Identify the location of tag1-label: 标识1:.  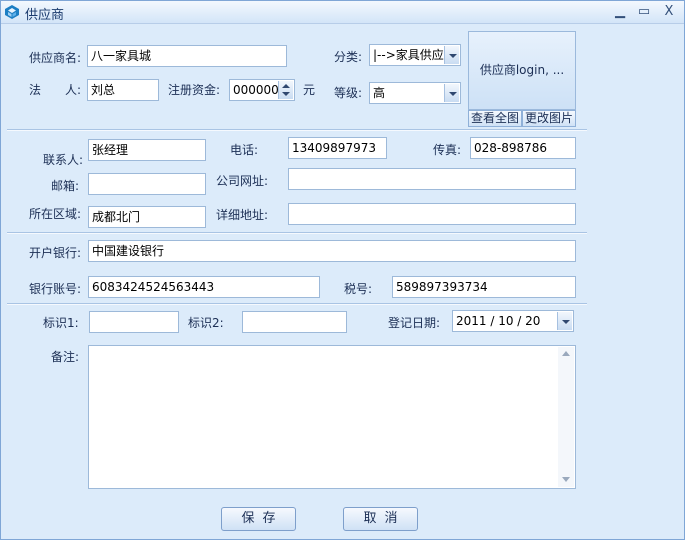
(61, 323).